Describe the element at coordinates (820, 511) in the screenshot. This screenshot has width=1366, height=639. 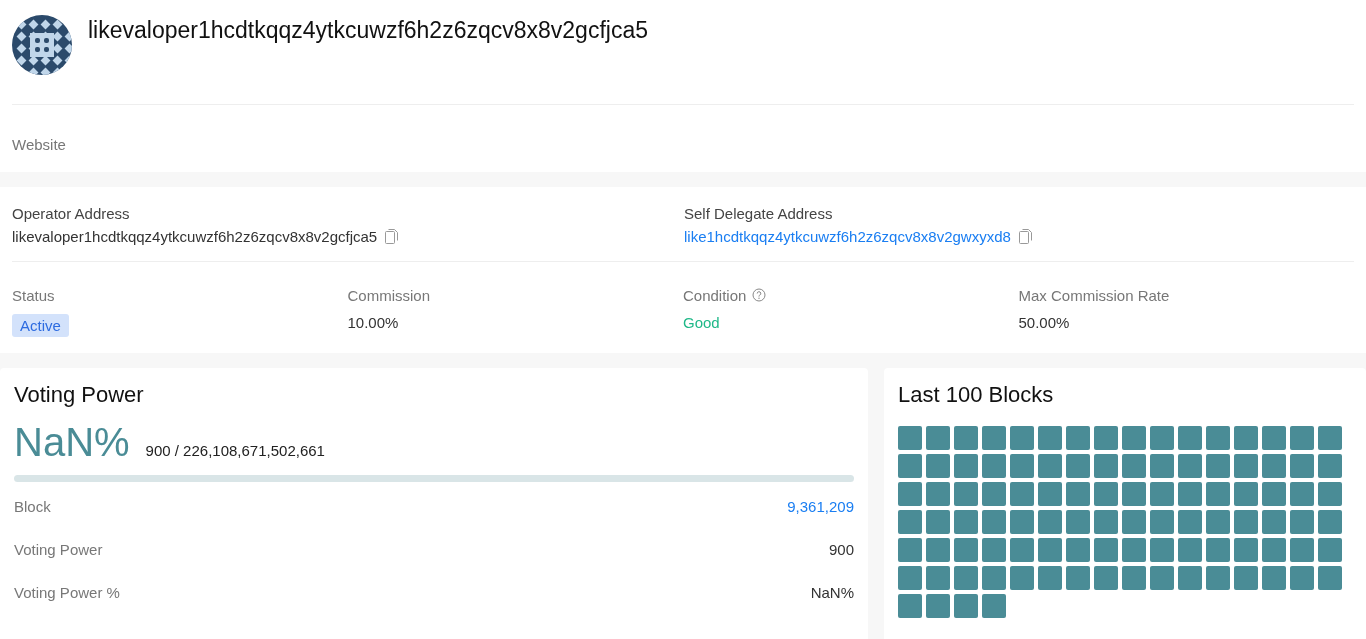
I see `block-link: 9,361,209` at that location.